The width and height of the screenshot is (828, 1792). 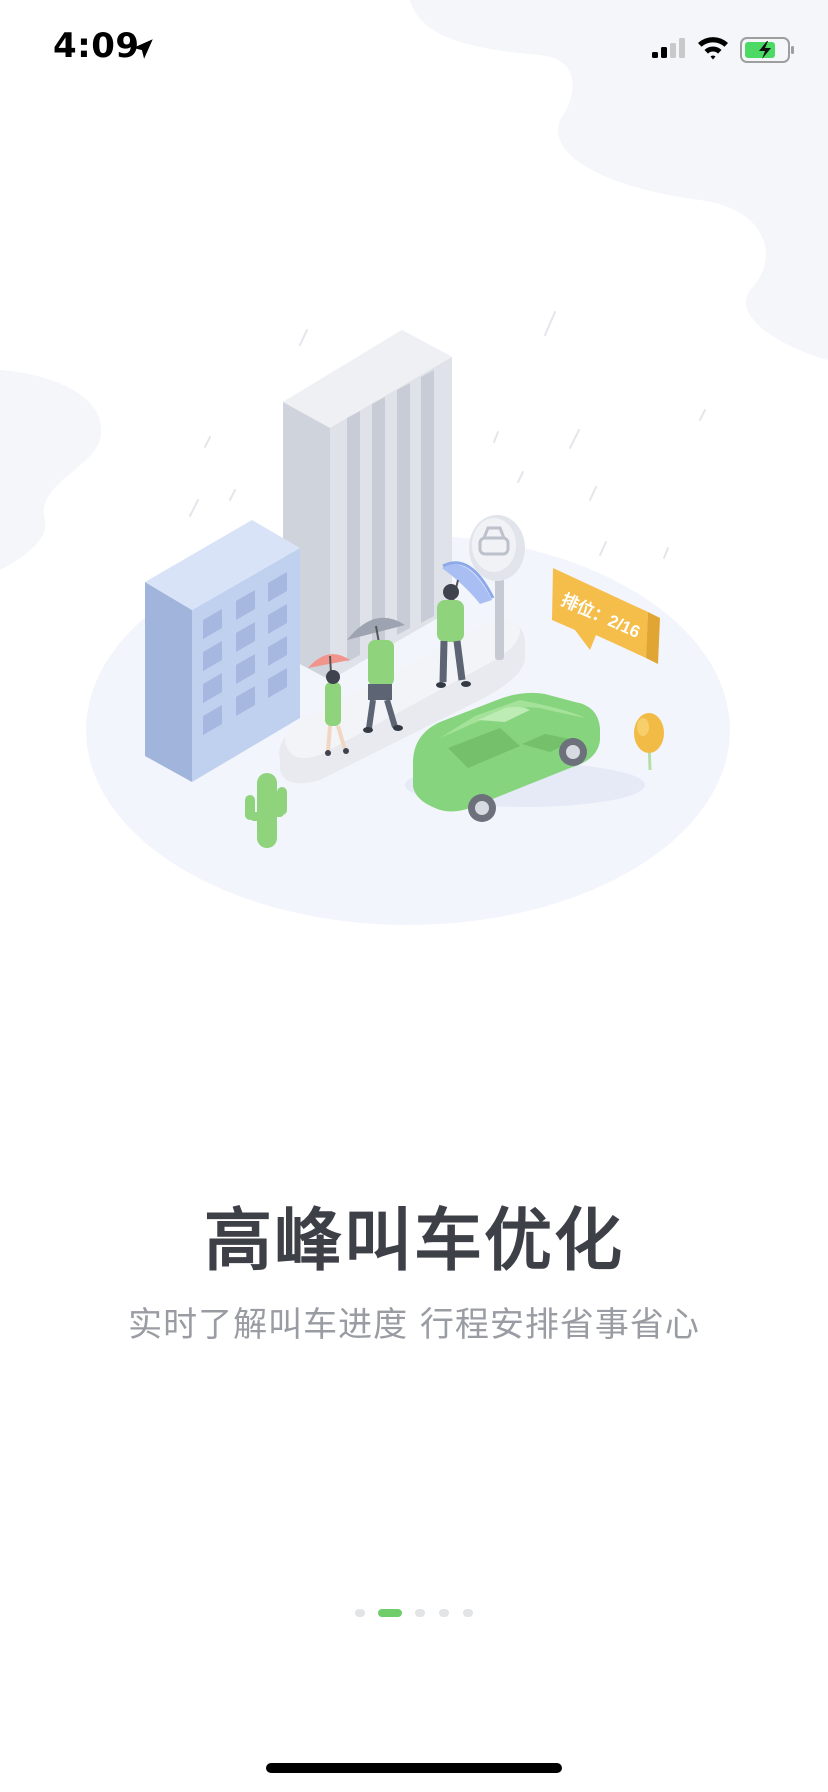 I want to click on battery-charging-icon, so click(x=767, y=50).